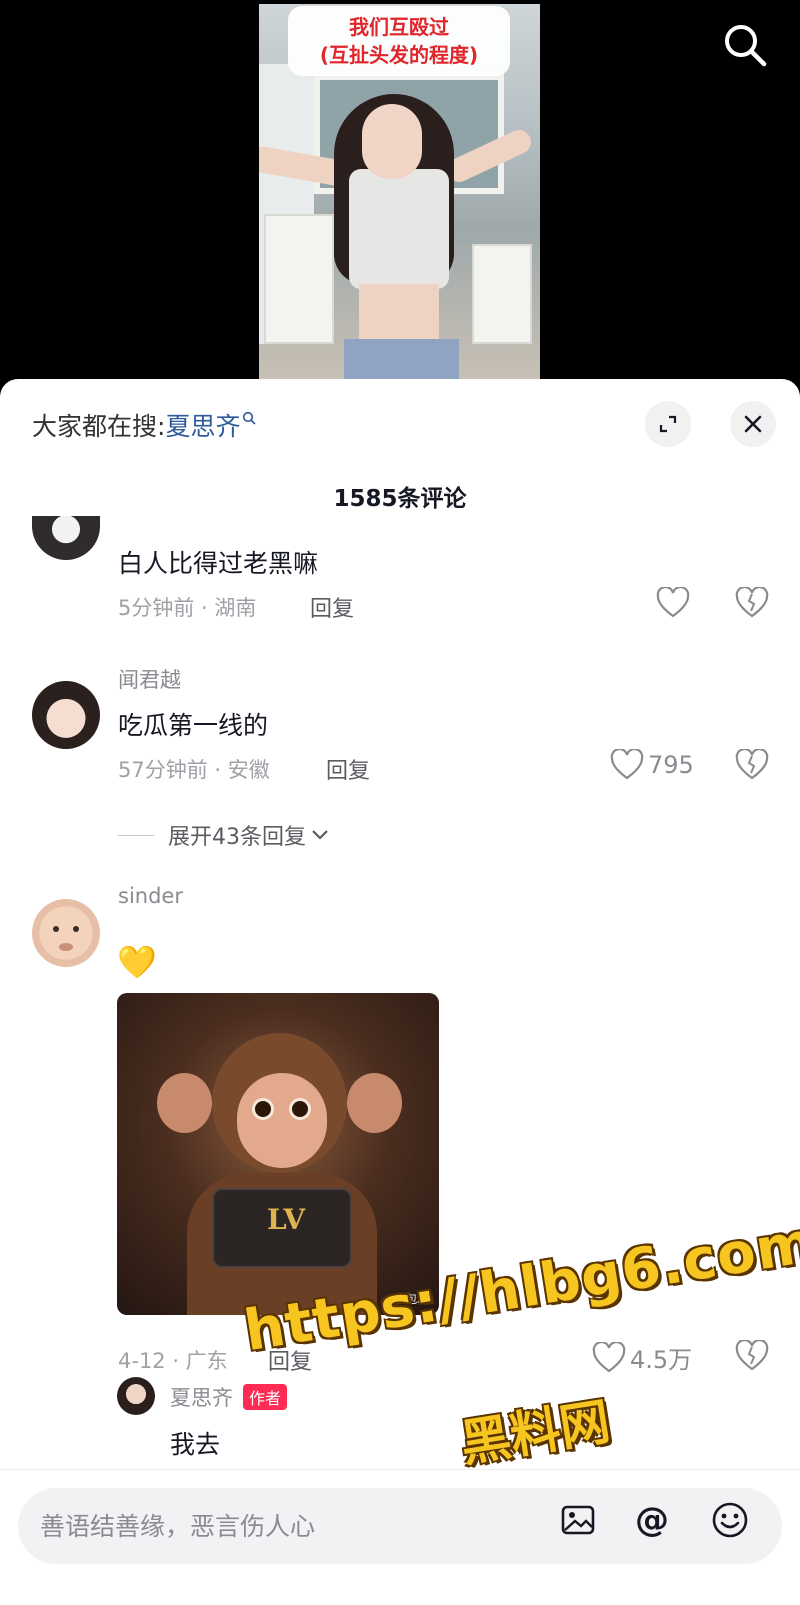 This screenshot has height=1605, width=800. I want to click on comment-username: 闻君越, so click(149, 679).